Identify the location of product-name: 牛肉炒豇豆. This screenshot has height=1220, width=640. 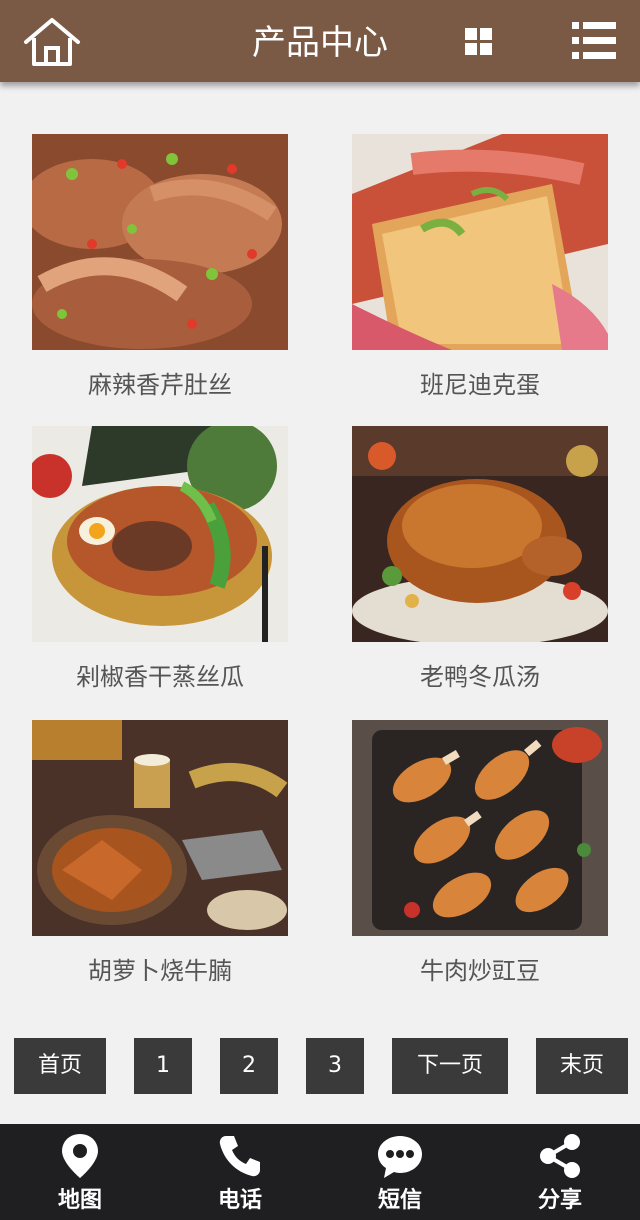
(480, 971).